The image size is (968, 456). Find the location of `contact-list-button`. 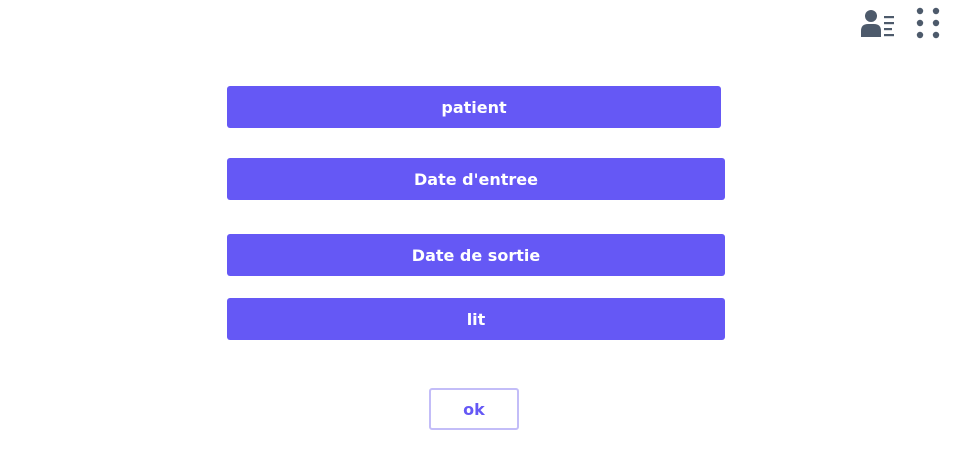

contact-list-button is located at coordinates (878, 23).